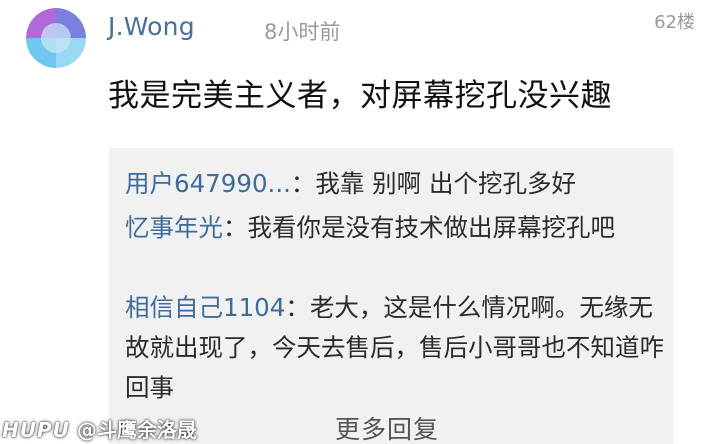 This screenshot has height=444, width=719. Describe the element at coordinates (174, 227) in the screenshot. I see `reply-author: 忆事年光` at that location.